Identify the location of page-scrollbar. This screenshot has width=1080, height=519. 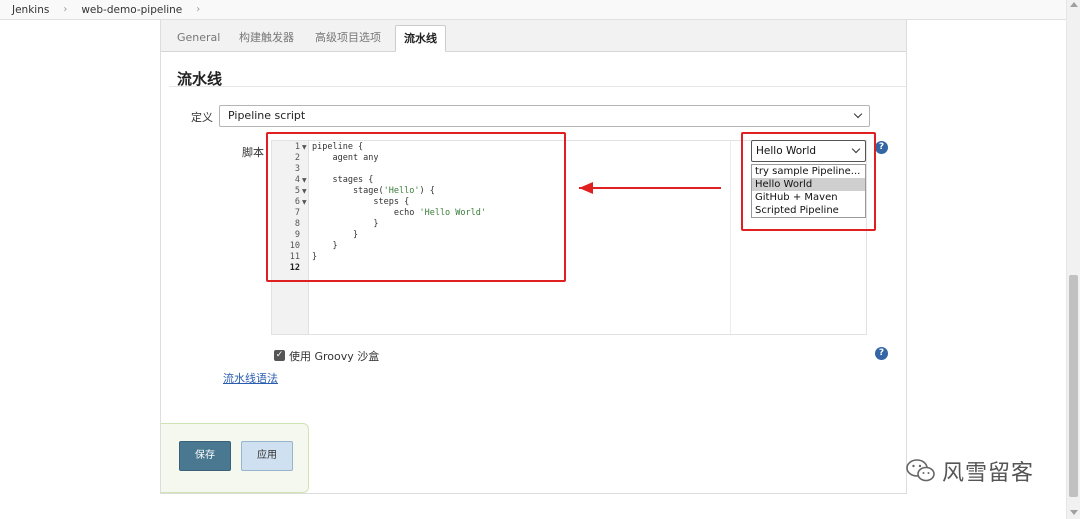
(1073, 259).